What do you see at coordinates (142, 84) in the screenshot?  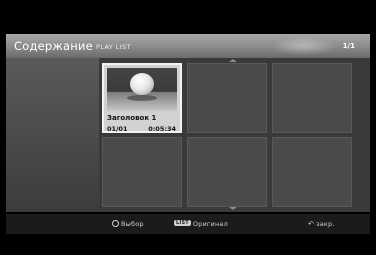 I see `thumbnail-ball` at bounding box center [142, 84].